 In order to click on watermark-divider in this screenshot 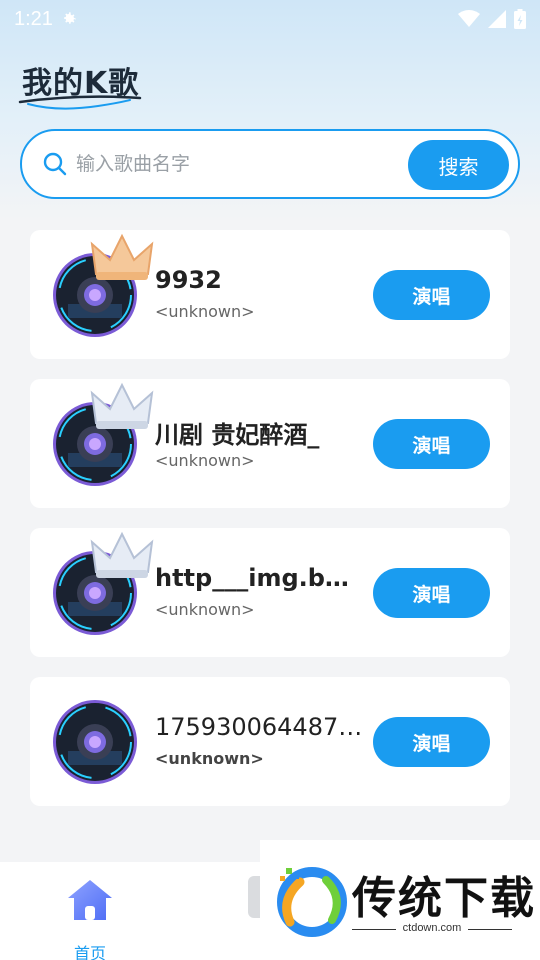, I will do `click(490, 929)`.